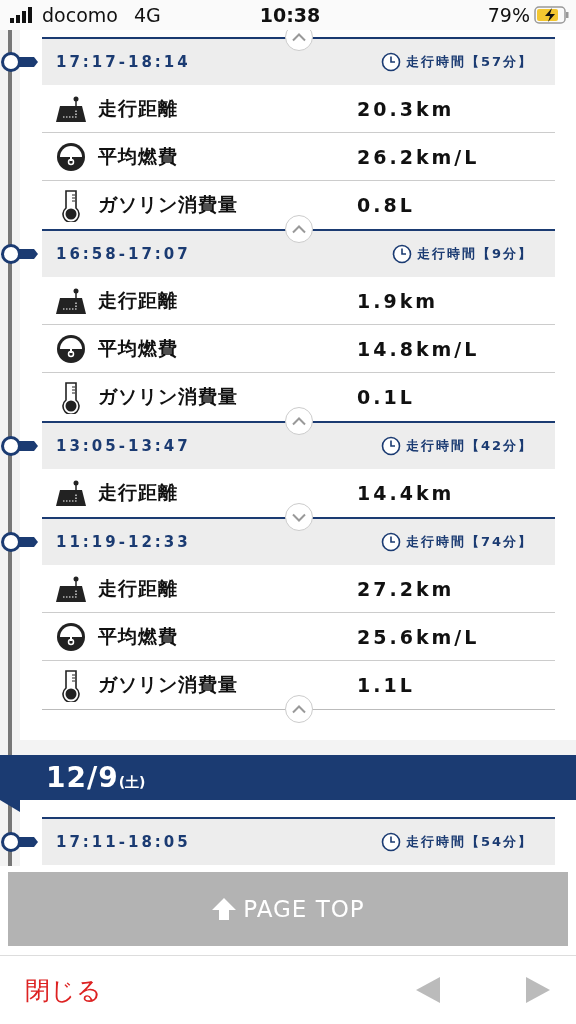 The height and width of the screenshot is (1024, 576). I want to click on date-label: 12/9, so click(82, 777).